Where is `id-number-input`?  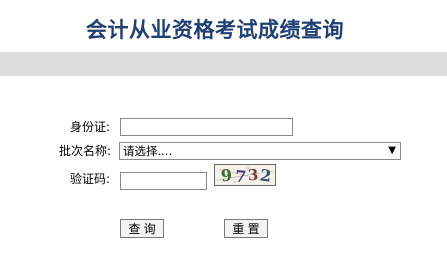
id-number-input is located at coordinates (206, 127).